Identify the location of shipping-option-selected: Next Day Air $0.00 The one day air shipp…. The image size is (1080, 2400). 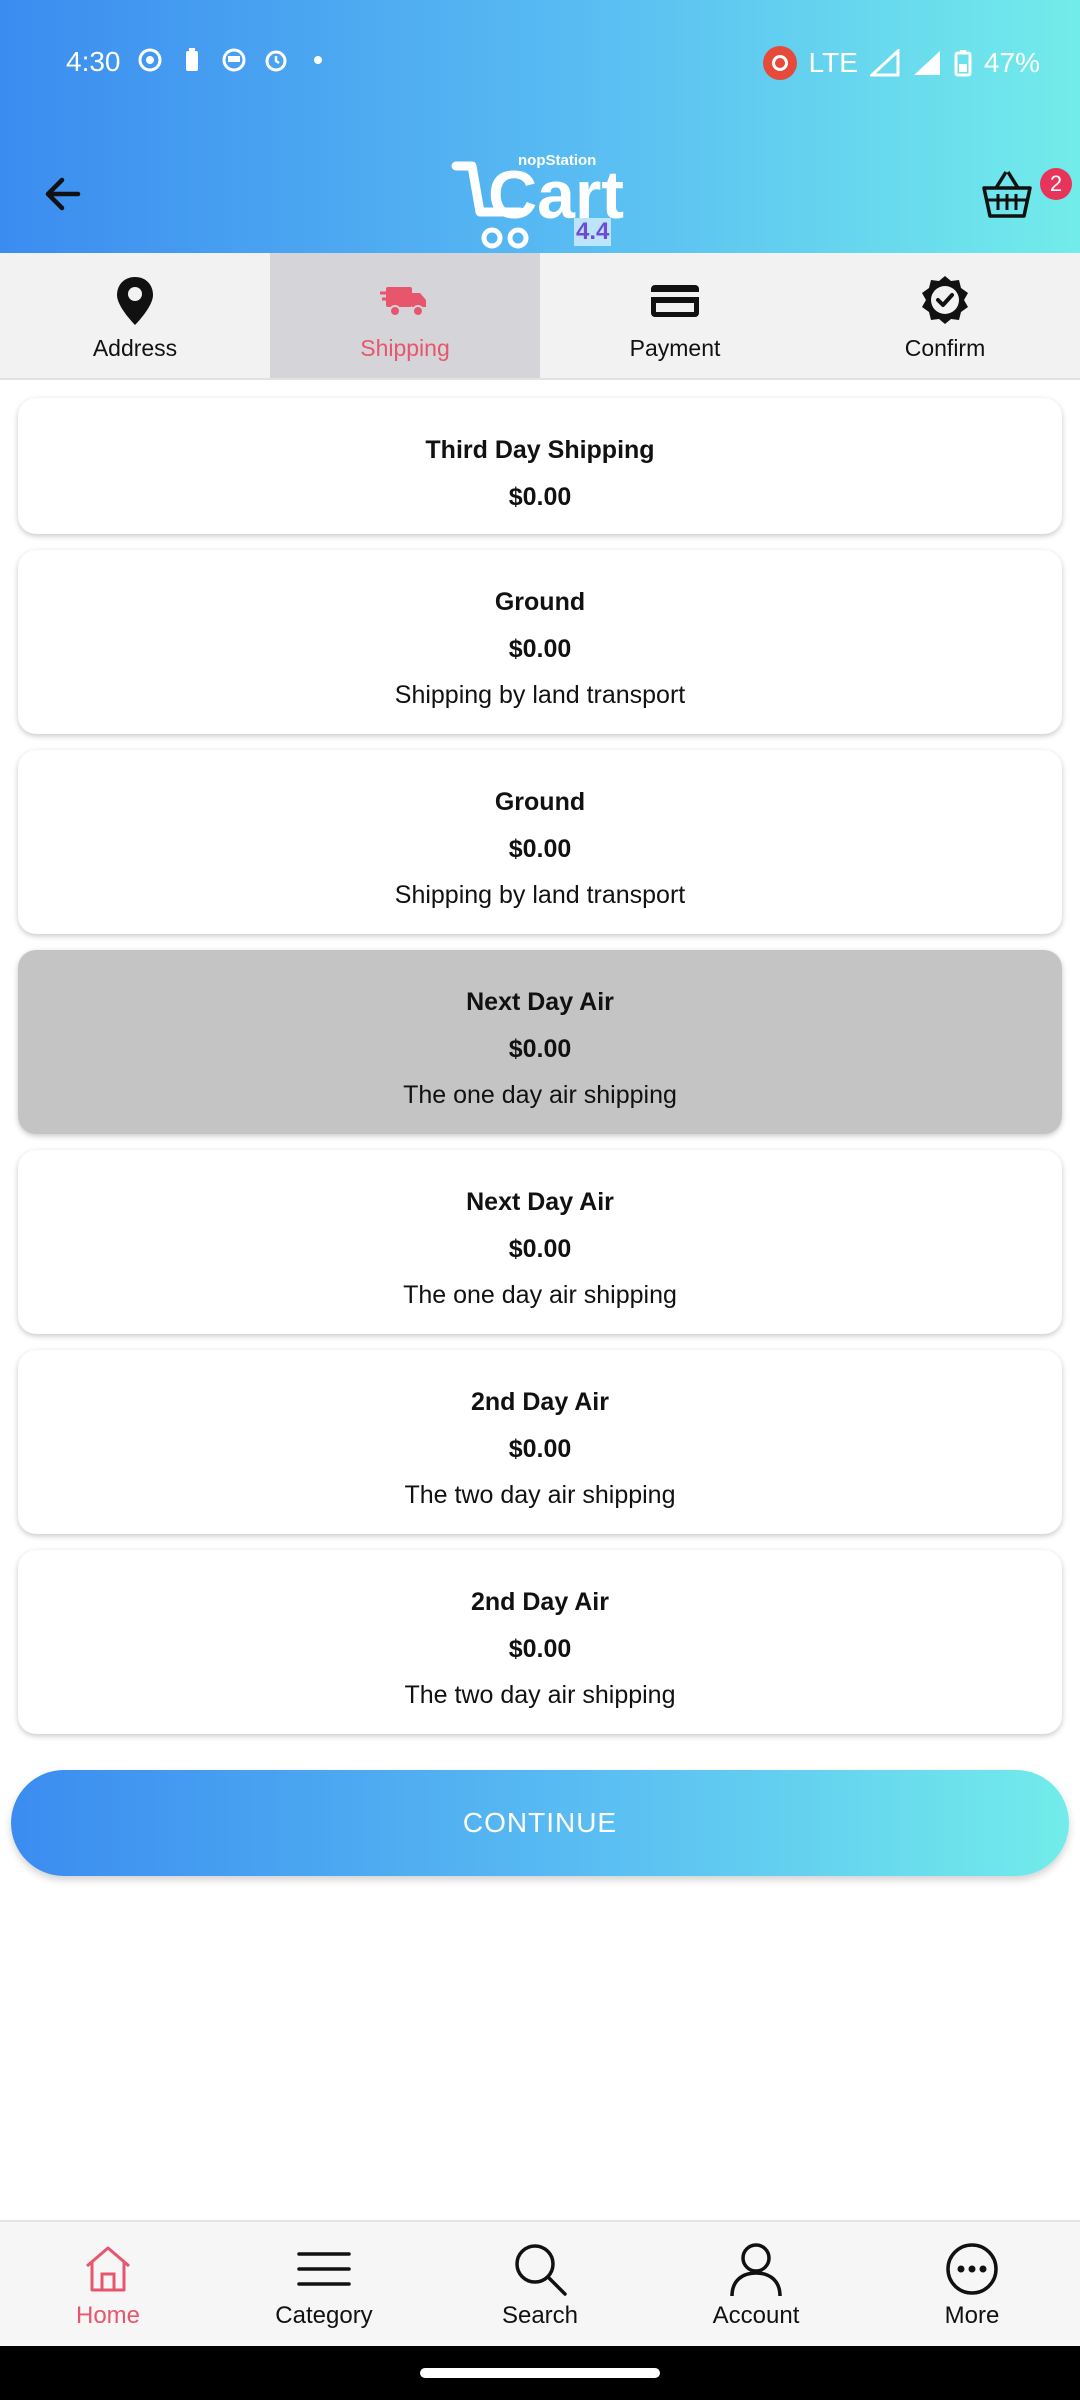
(540, 1042).